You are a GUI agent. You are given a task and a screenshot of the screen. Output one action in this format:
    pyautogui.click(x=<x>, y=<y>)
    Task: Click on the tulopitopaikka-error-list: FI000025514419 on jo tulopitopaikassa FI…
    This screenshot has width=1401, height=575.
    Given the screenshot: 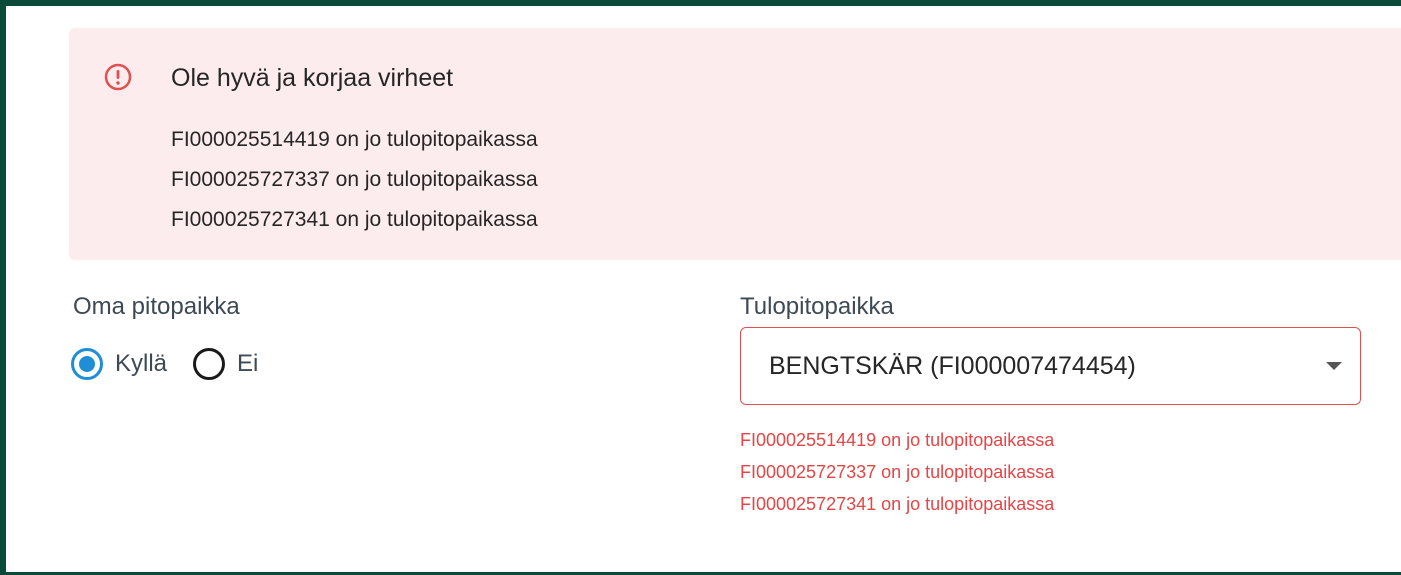 What is the action you would take?
    pyautogui.click(x=897, y=472)
    